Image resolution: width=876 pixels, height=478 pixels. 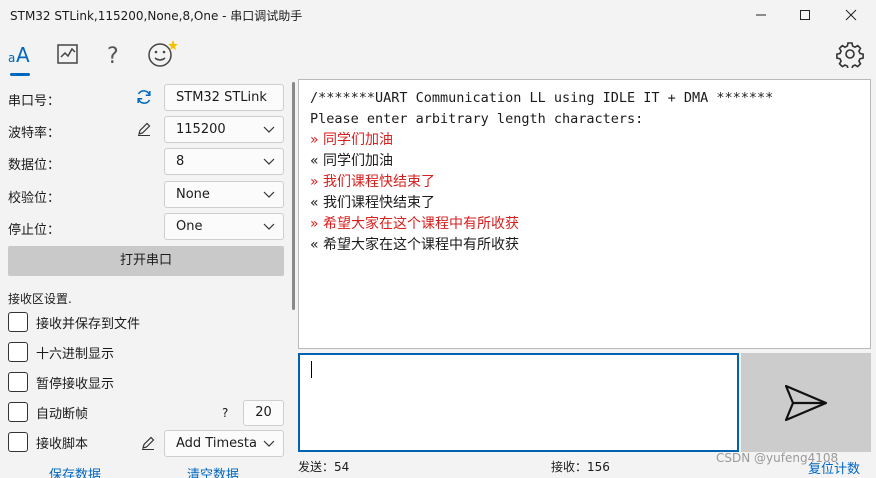 I want to click on script-select: Add Timesta, so click(x=224, y=443).